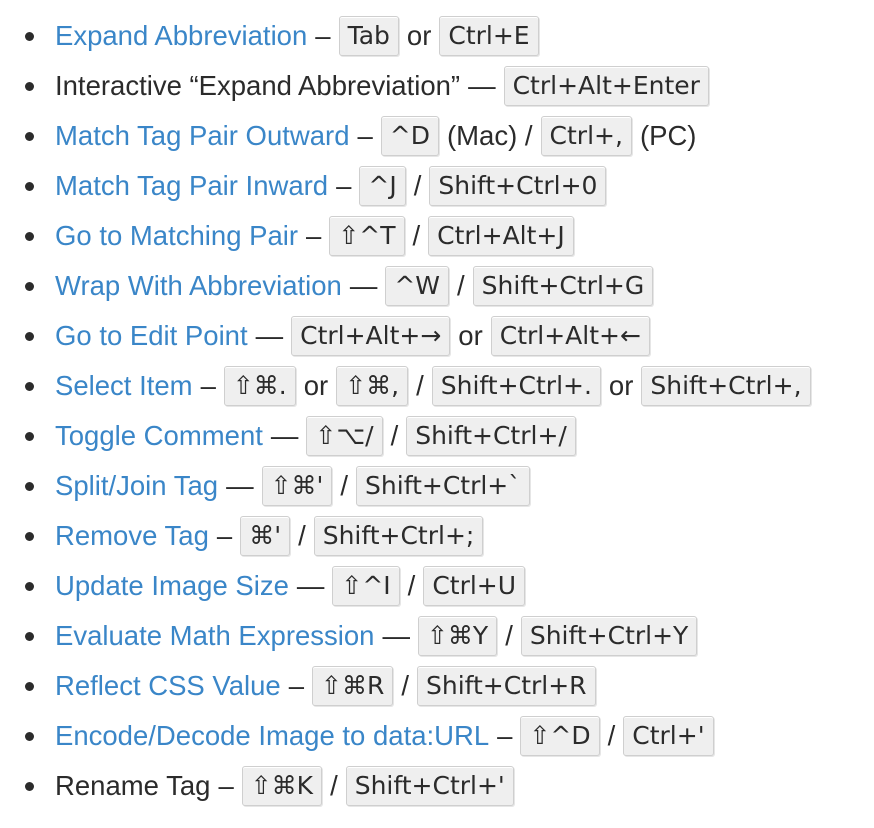  Describe the element at coordinates (437, 36) in the screenshot. I see `list-item-expand-abbreviation: Expand Abbreviation – Tab or Ctrl+E` at that location.